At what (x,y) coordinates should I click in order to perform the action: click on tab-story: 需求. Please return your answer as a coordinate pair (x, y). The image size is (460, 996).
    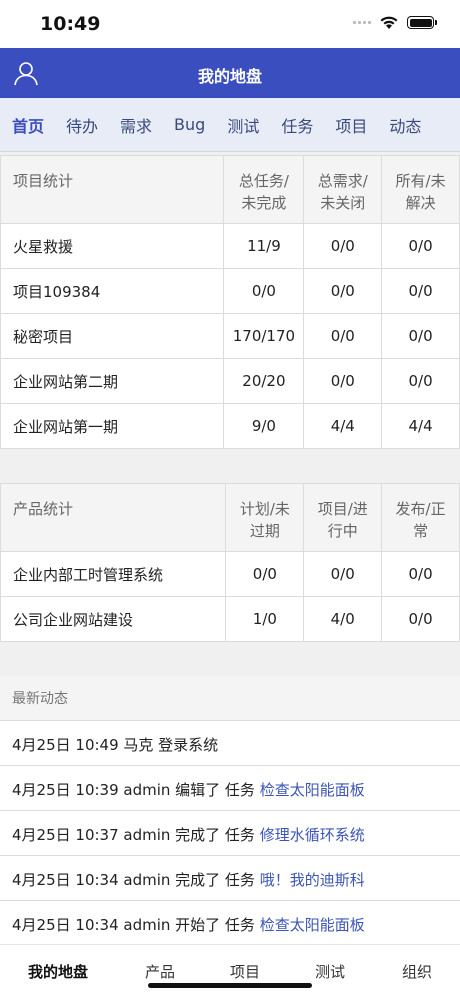
    Looking at the image, I should click on (136, 125).